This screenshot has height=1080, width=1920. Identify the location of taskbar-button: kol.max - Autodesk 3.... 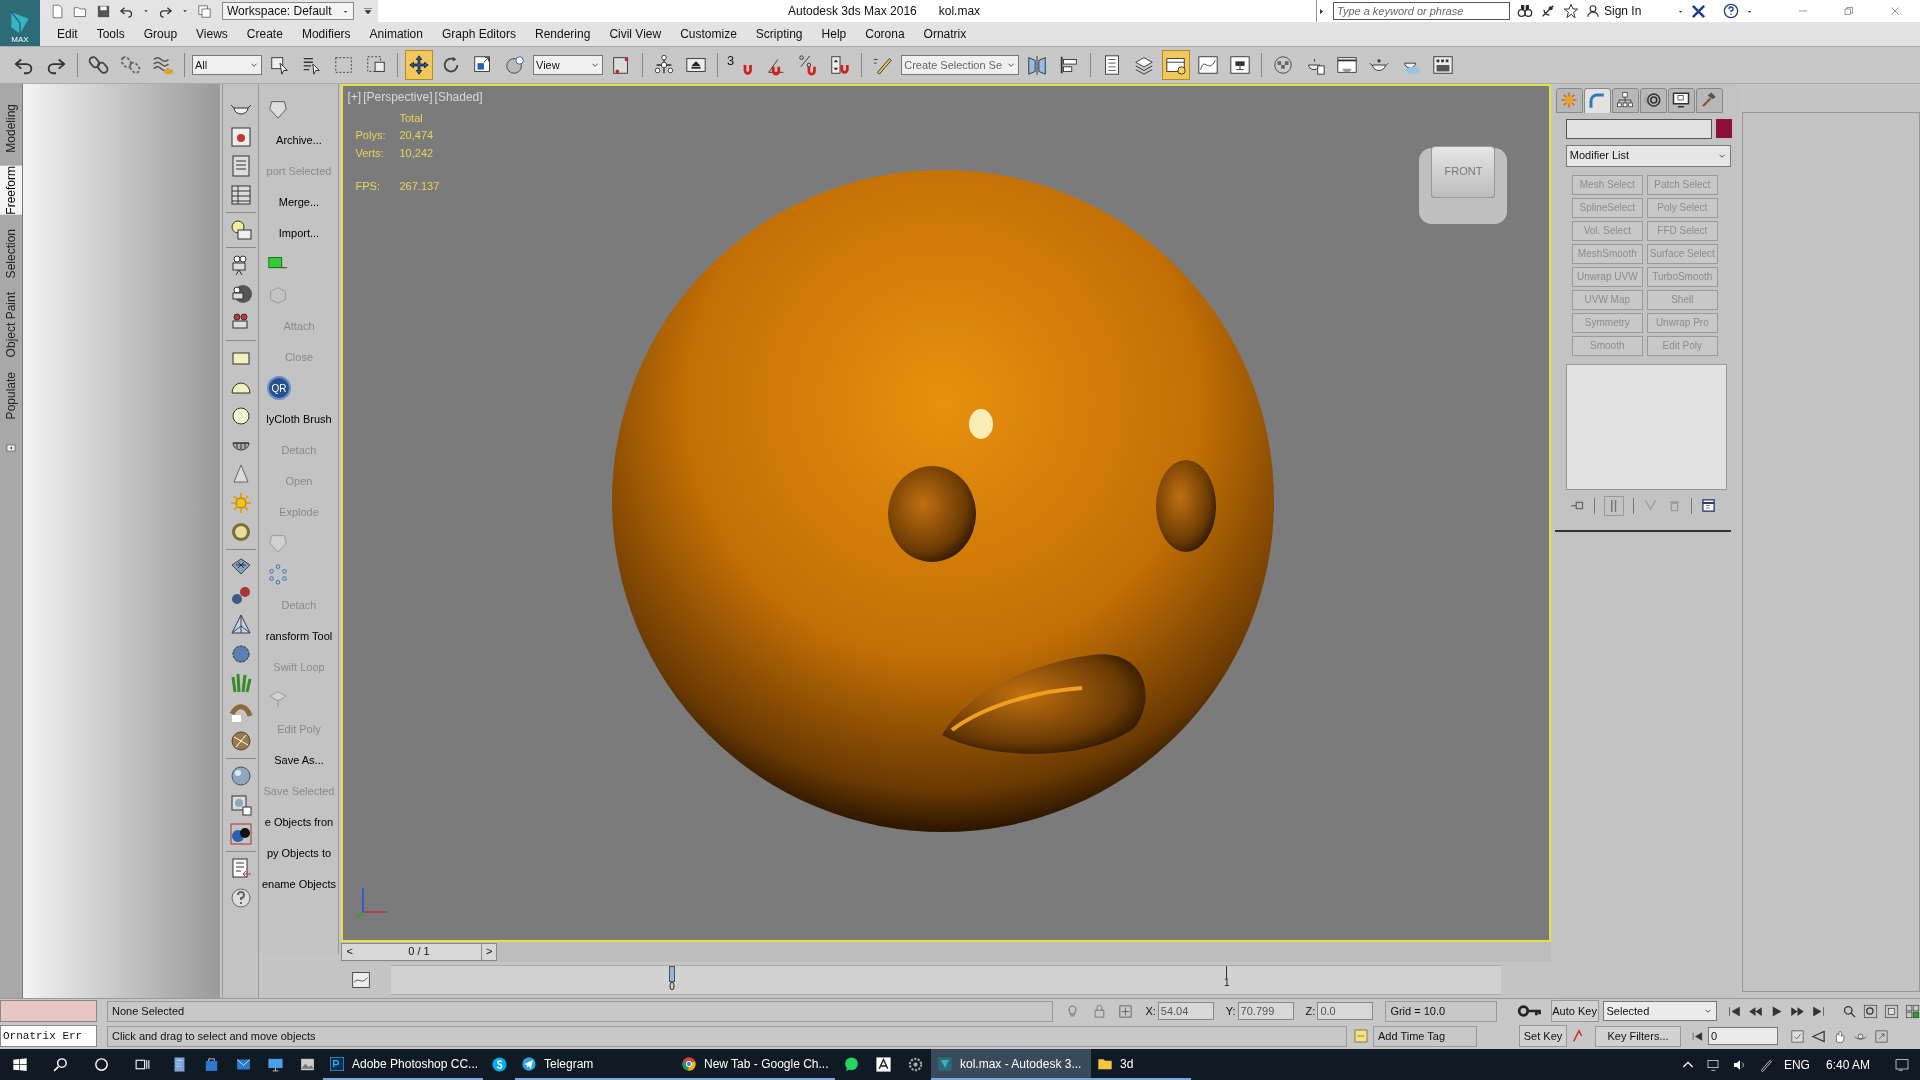
(1011, 1064).